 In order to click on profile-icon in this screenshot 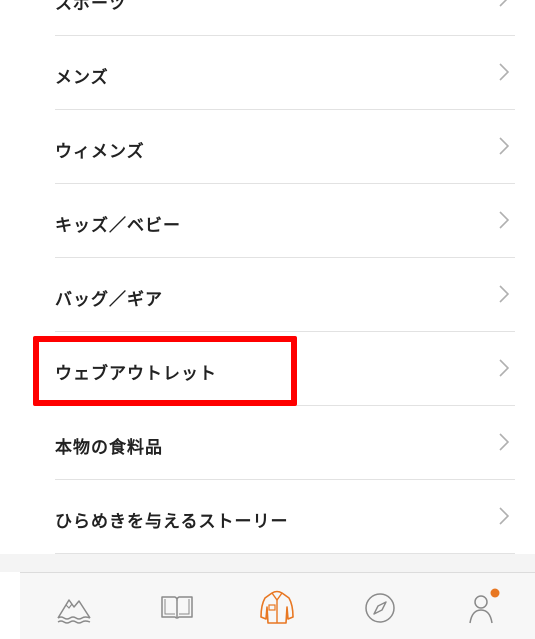, I will do `click(484, 606)`.